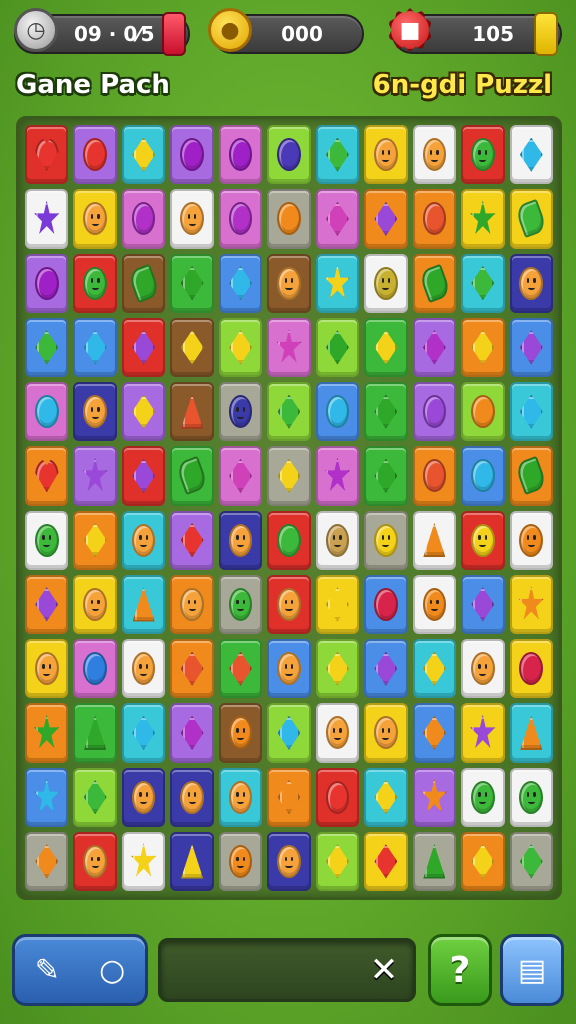 This screenshot has width=576, height=1024. Describe the element at coordinates (80, 970) in the screenshot. I see `tools-button: ✎ ○` at that location.